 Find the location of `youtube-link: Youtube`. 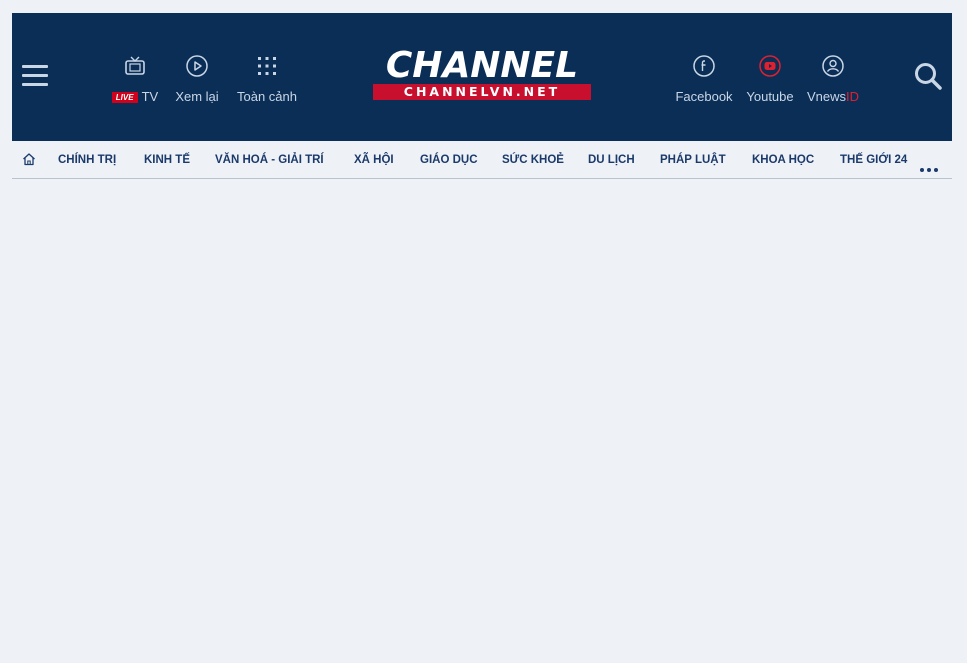

youtube-link: Youtube is located at coordinates (770, 77).